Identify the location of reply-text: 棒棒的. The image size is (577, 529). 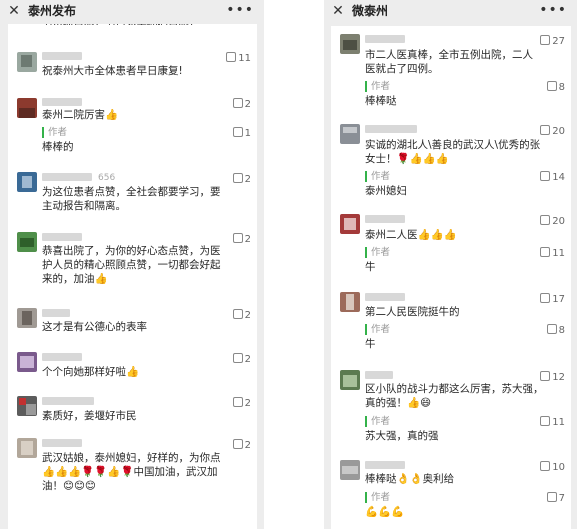
(58, 147).